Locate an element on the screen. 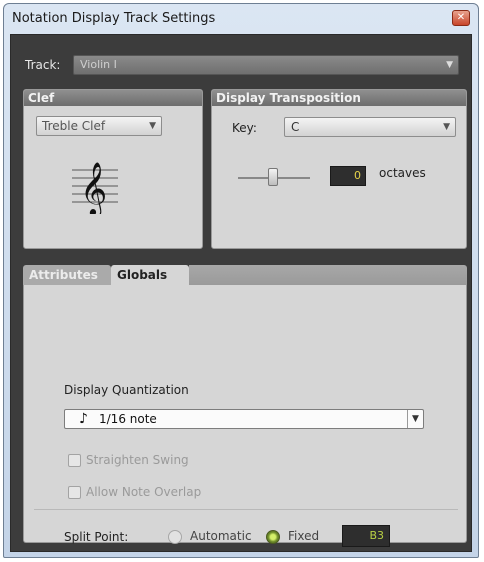  display-quantization-label: Display Quantization is located at coordinates (126, 390).